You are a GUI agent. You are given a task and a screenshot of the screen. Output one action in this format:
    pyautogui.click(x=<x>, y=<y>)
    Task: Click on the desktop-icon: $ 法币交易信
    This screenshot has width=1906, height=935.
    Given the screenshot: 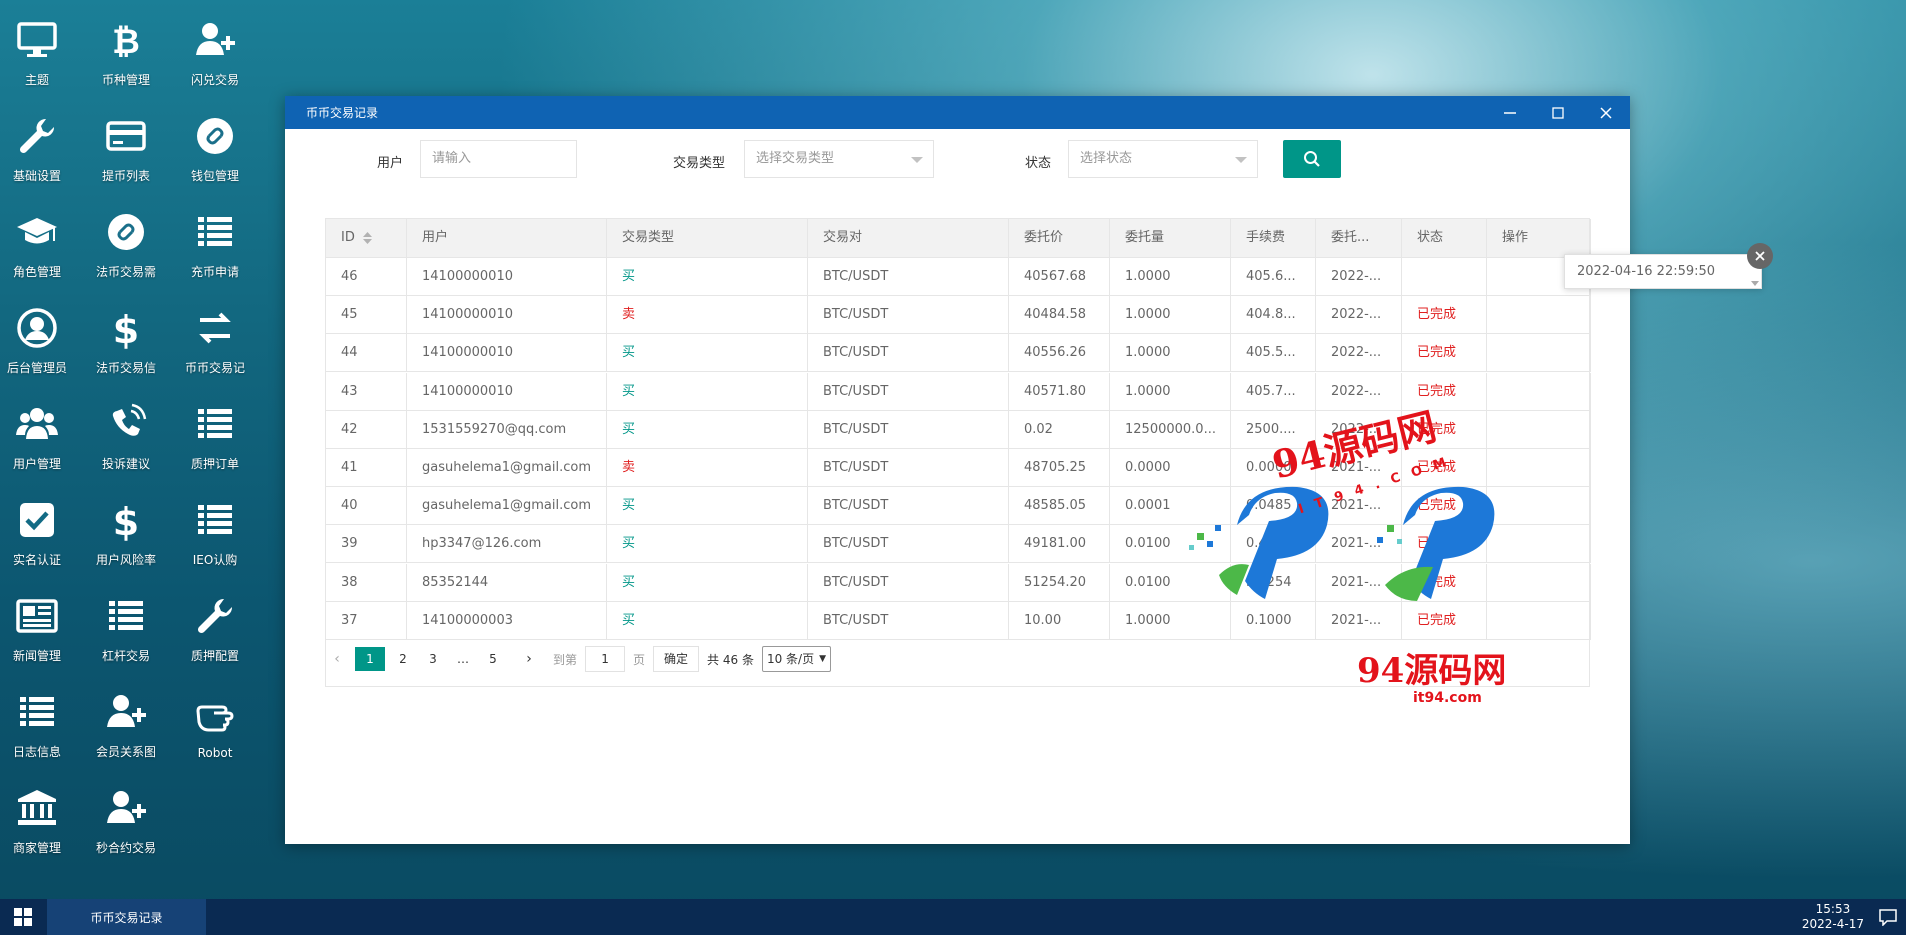 What is the action you would take?
    pyautogui.click(x=126, y=331)
    